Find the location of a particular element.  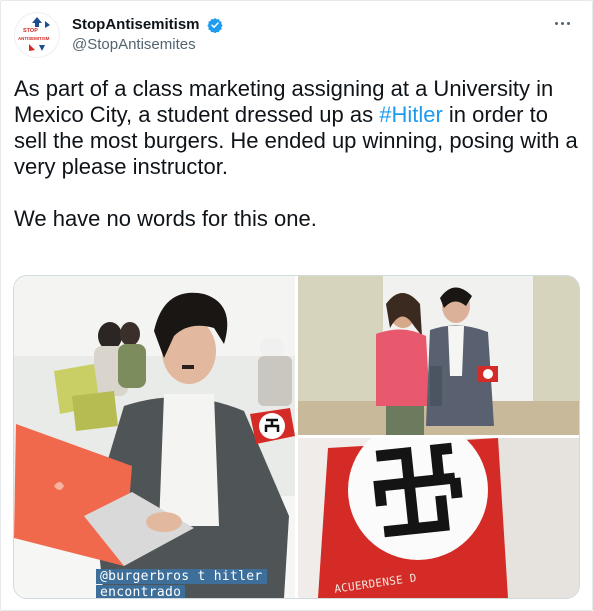

avatar-logo-bottom: ANTISEMITISM is located at coordinates (34, 38).